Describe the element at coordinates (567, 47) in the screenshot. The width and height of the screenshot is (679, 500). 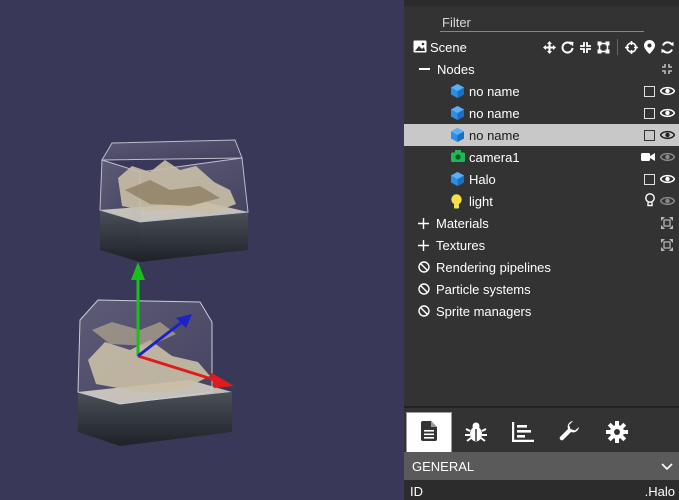
I see `rotate-icon` at that location.